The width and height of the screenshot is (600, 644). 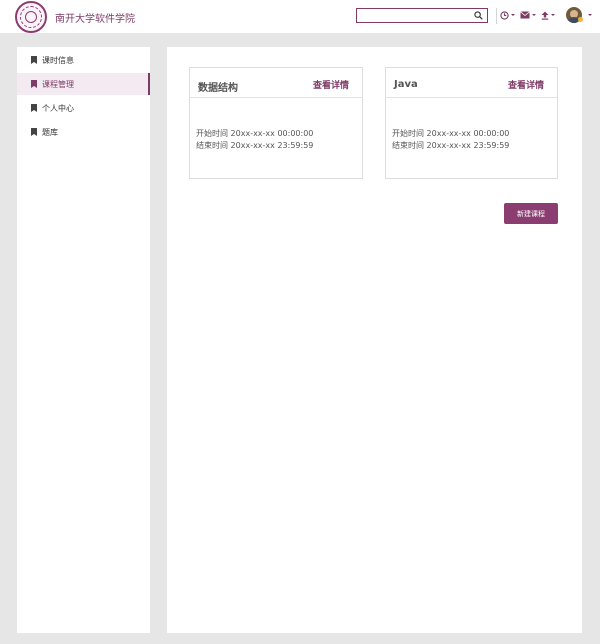 I want to click on search-box, so click(x=422, y=18).